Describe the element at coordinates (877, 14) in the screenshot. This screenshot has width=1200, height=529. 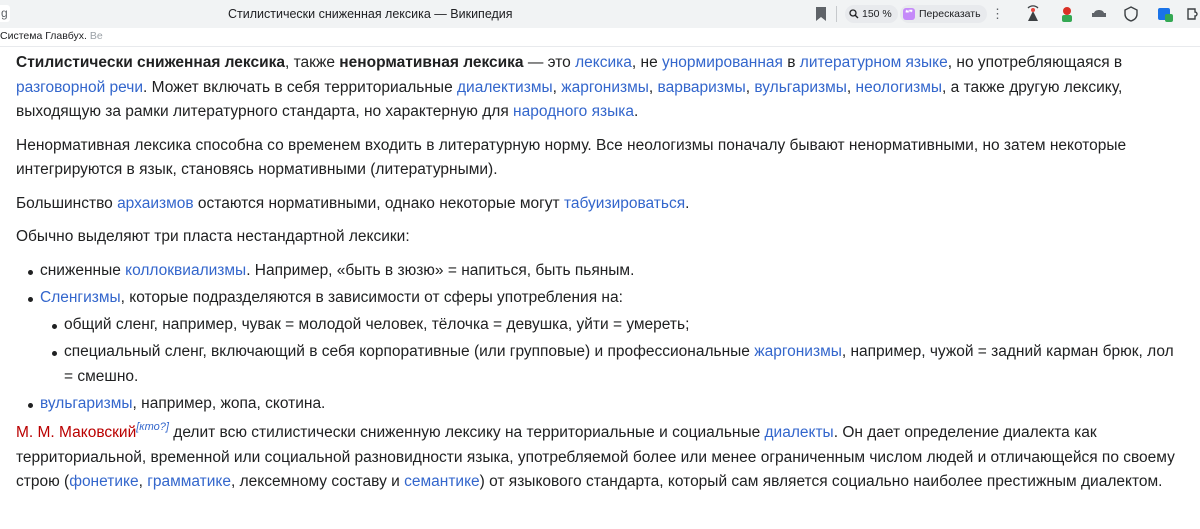
I see `zoom-level: 150 %` at that location.